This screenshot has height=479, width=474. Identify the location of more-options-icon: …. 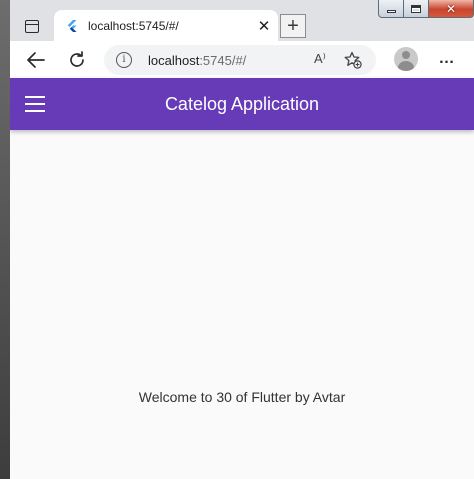
(447, 59).